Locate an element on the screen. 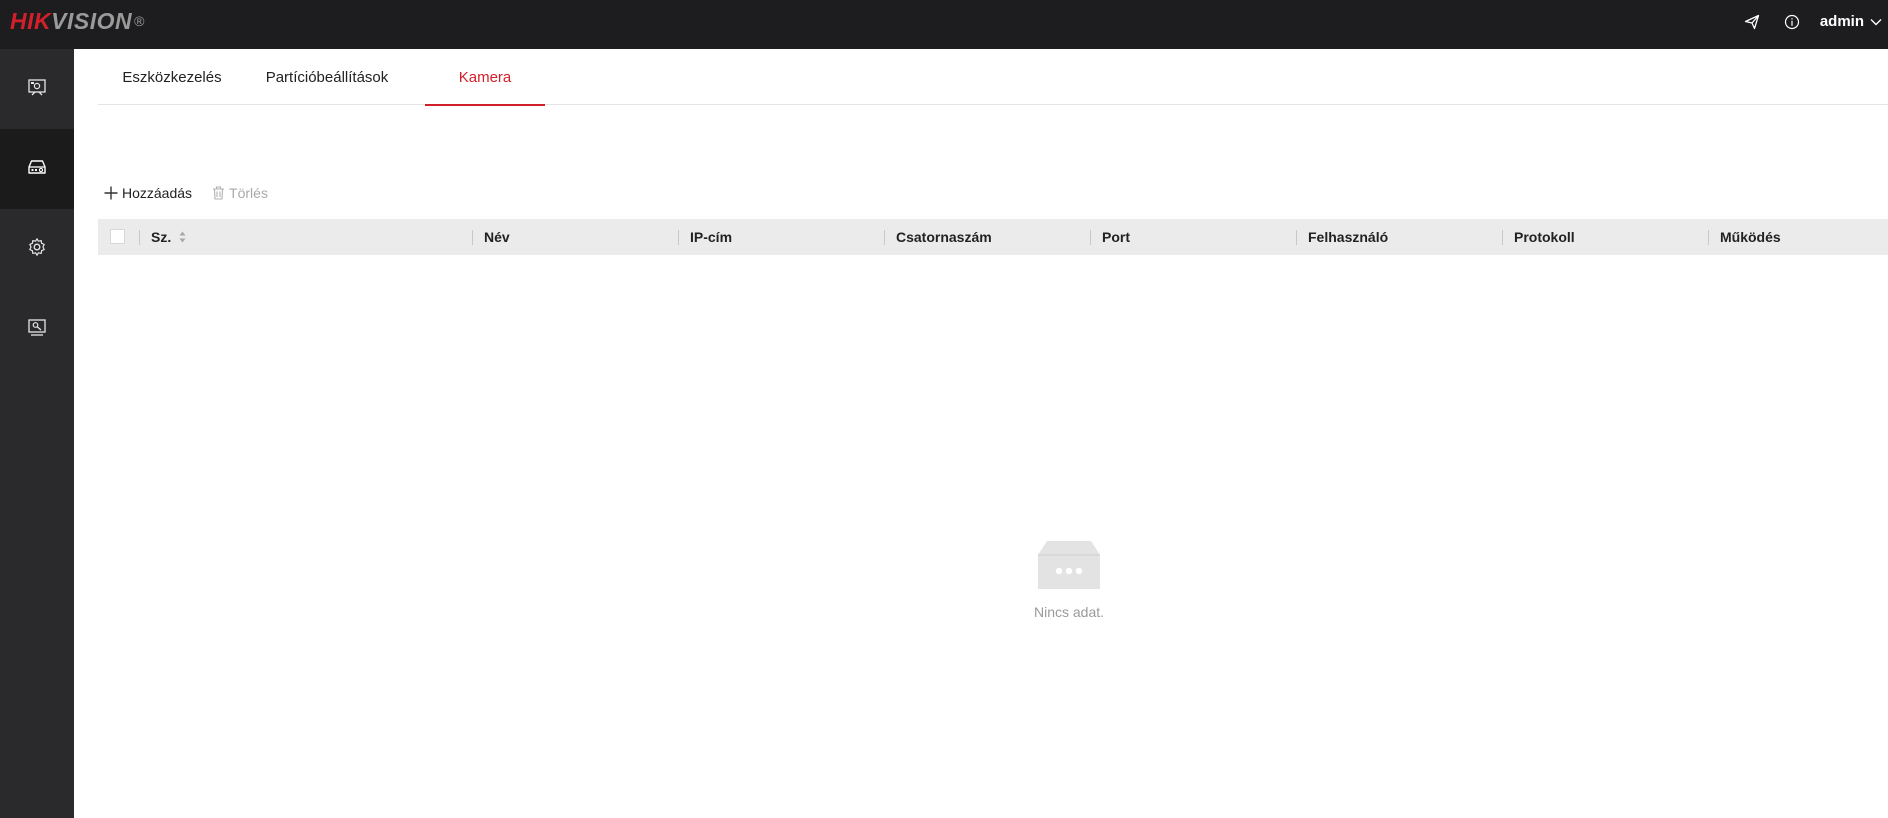  column-header-number-label: Sz. is located at coordinates (161, 237).